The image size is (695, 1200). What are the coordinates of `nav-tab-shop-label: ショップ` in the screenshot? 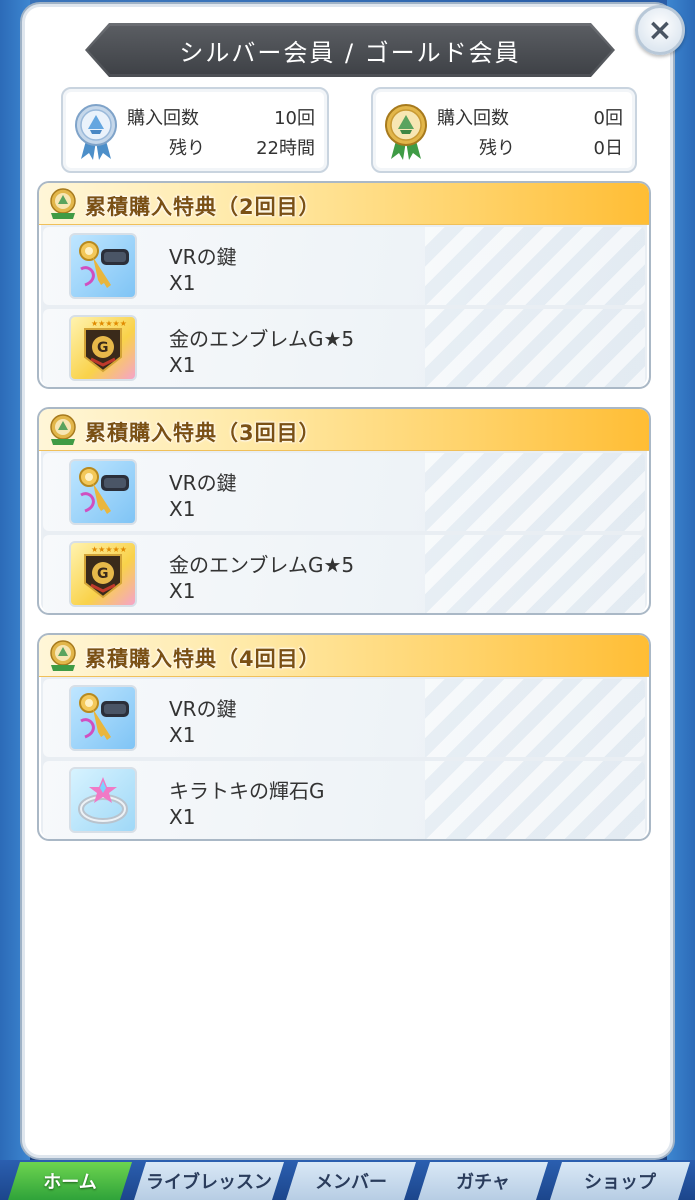 It's located at (620, 1182).